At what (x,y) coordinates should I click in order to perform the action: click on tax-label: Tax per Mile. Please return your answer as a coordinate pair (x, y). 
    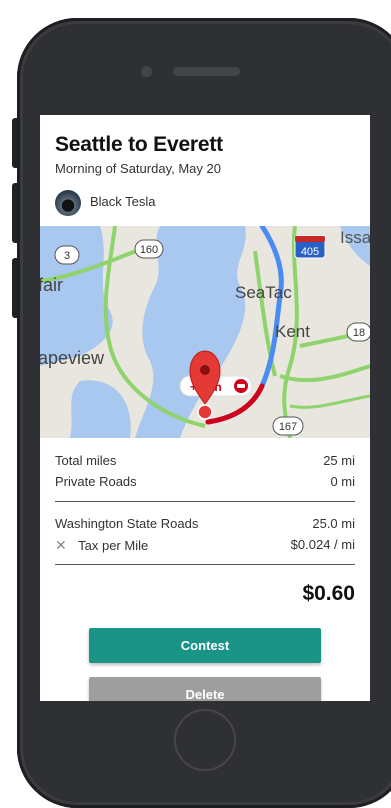
    Looking at the image, I should click on (113, 545).